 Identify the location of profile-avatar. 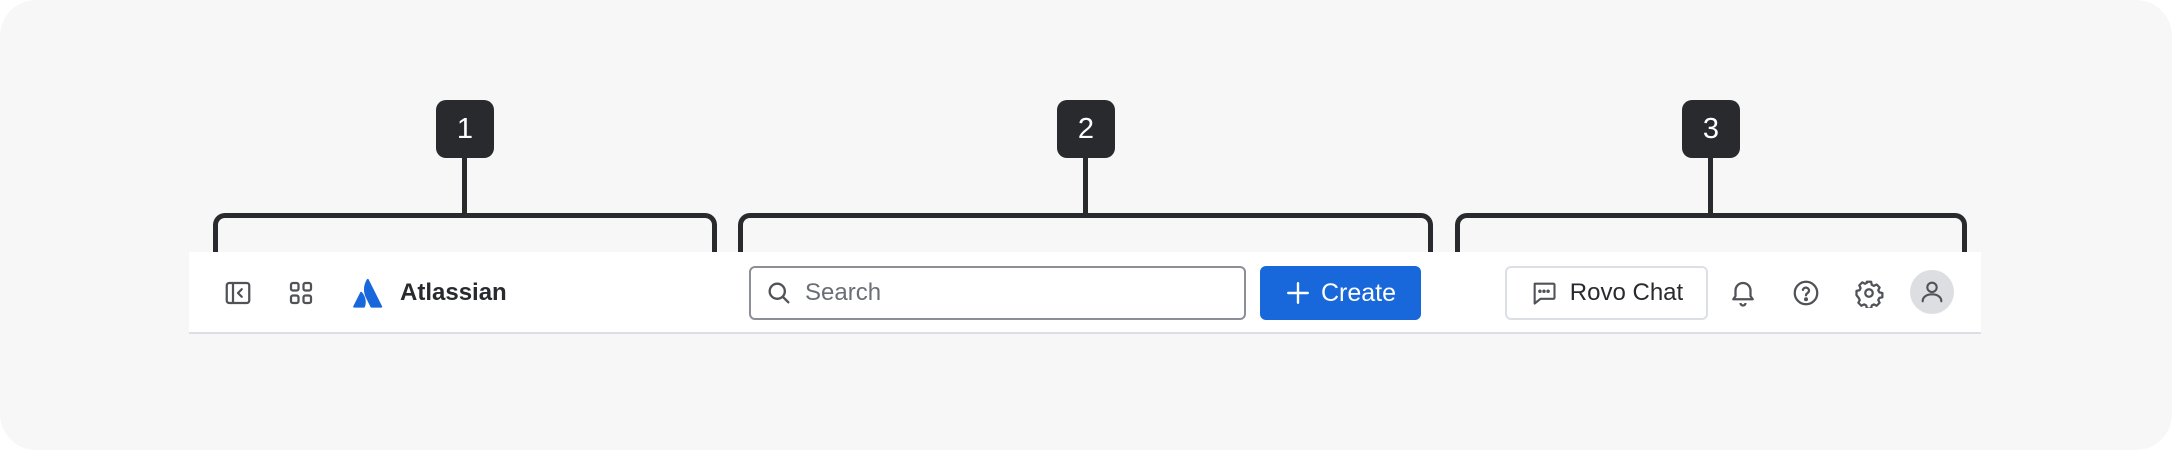
(1932, 292).